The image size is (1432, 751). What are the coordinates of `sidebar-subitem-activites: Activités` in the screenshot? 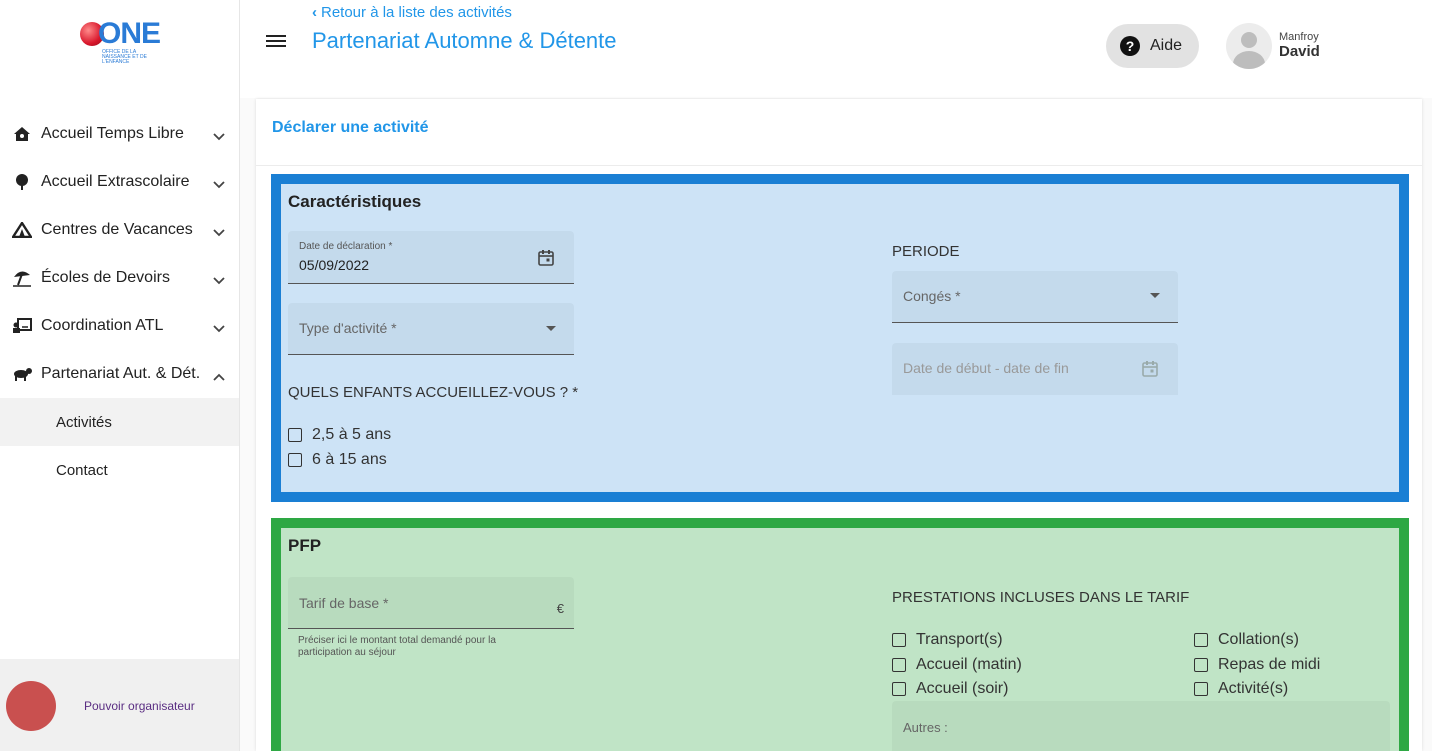 It's located at (119, 422).